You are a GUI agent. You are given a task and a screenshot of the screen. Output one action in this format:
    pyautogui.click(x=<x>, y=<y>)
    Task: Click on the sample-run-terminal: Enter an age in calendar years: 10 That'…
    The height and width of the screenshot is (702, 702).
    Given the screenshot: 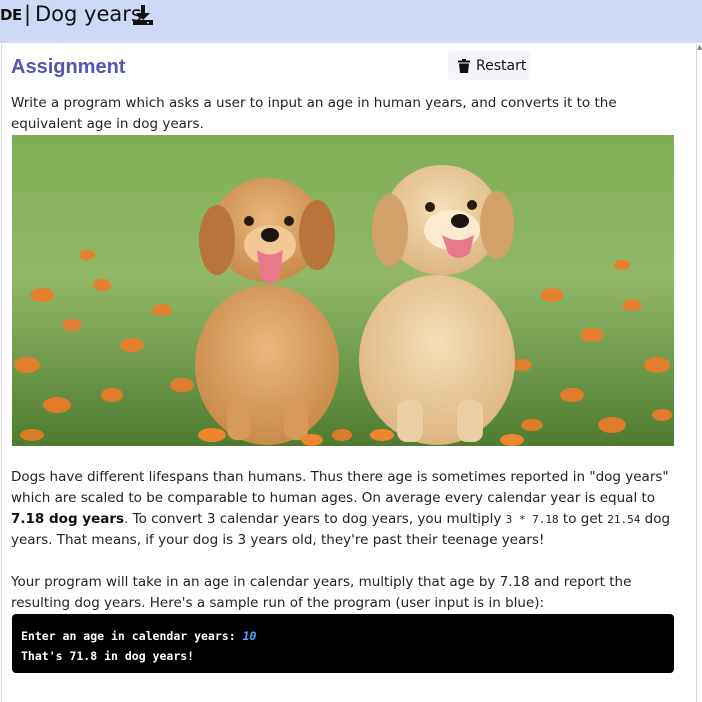 What is the action you would take?
    pyautogui.click(x=343, y=643)
    